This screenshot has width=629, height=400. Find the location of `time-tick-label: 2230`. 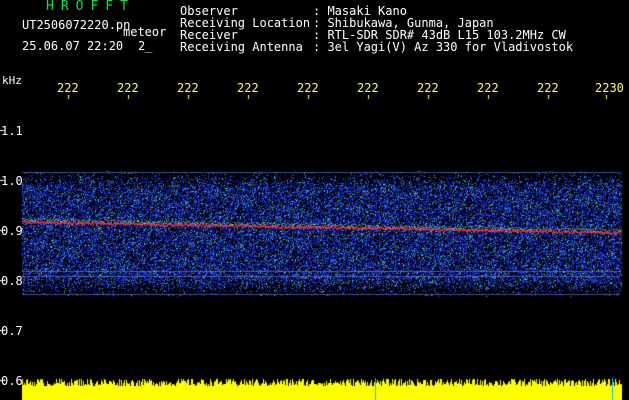

time-tick-label: 2230 is located at coordinates (609, 88).